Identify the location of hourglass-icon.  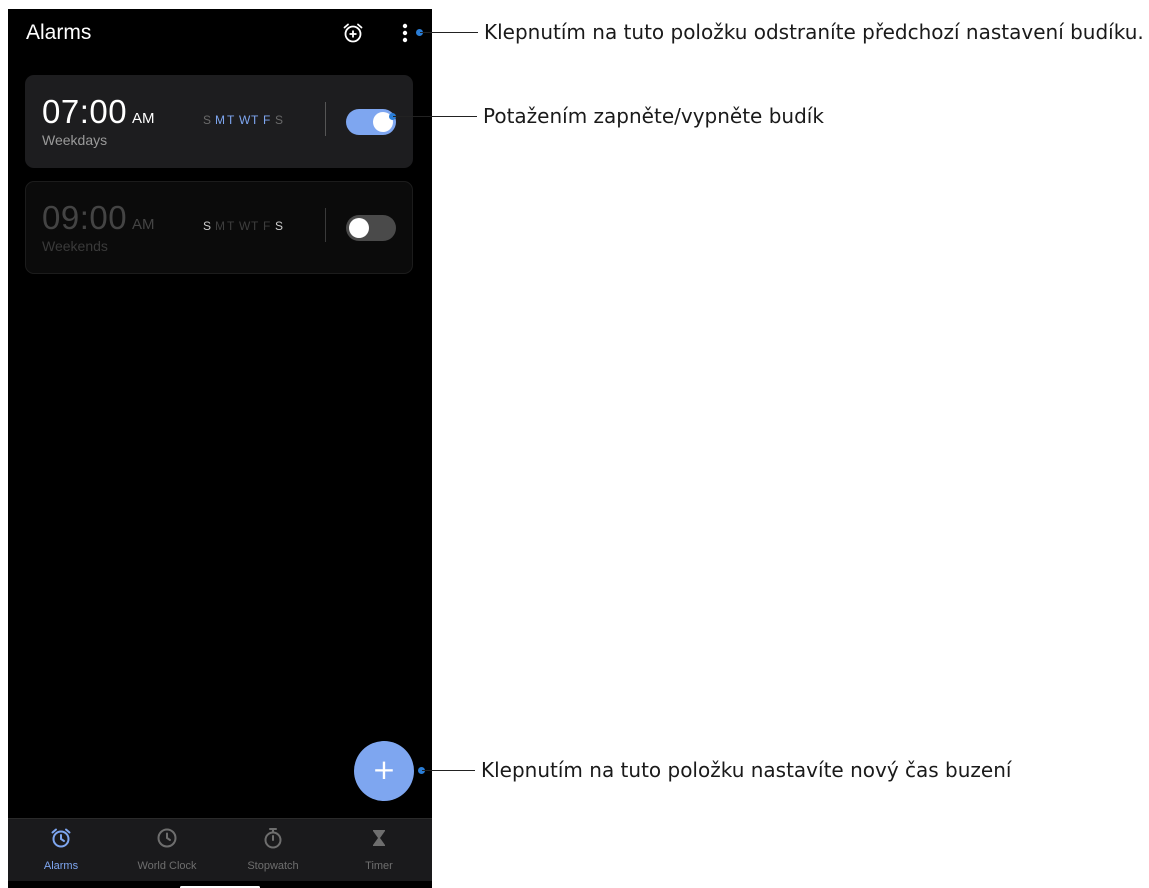
(379, 838).